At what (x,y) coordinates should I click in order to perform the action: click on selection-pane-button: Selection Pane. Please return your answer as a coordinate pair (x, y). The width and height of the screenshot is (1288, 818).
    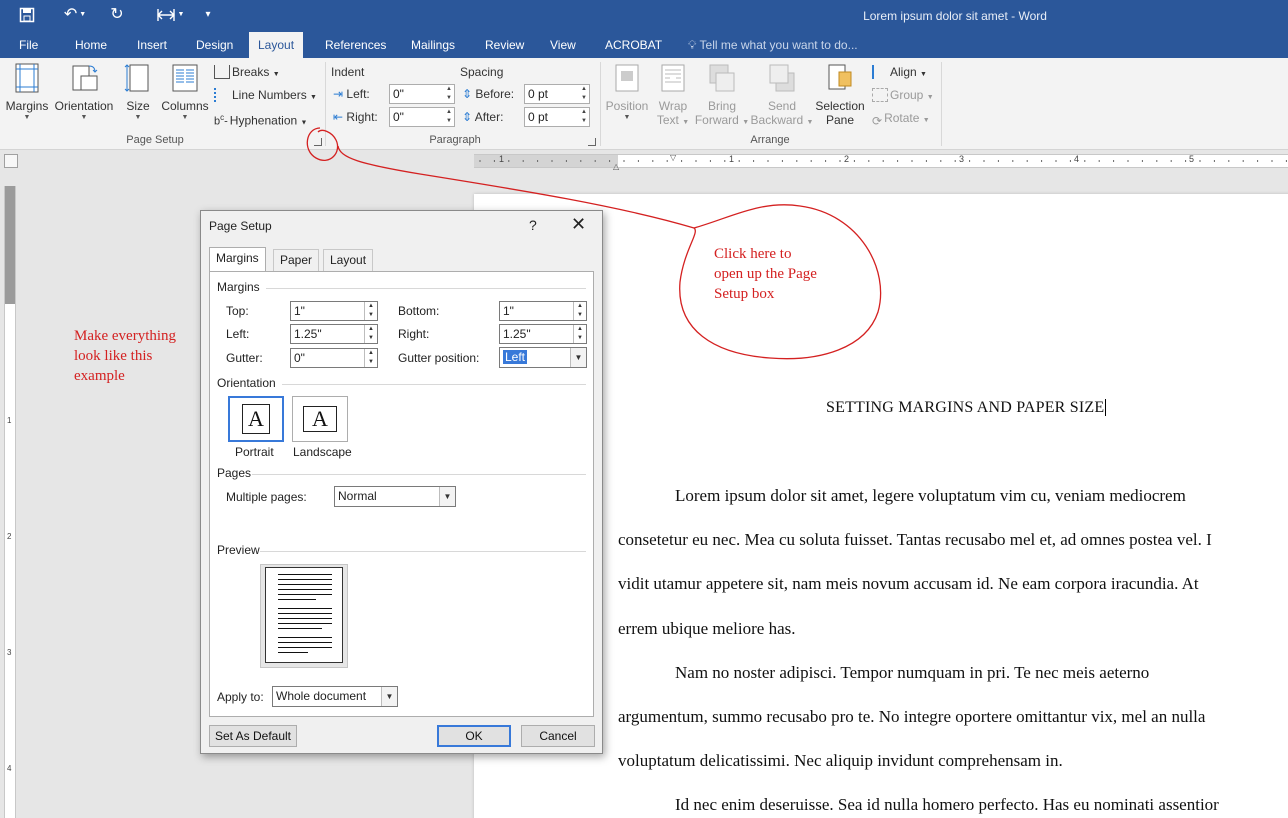
    Looking at the image, I should click on (840, 94).